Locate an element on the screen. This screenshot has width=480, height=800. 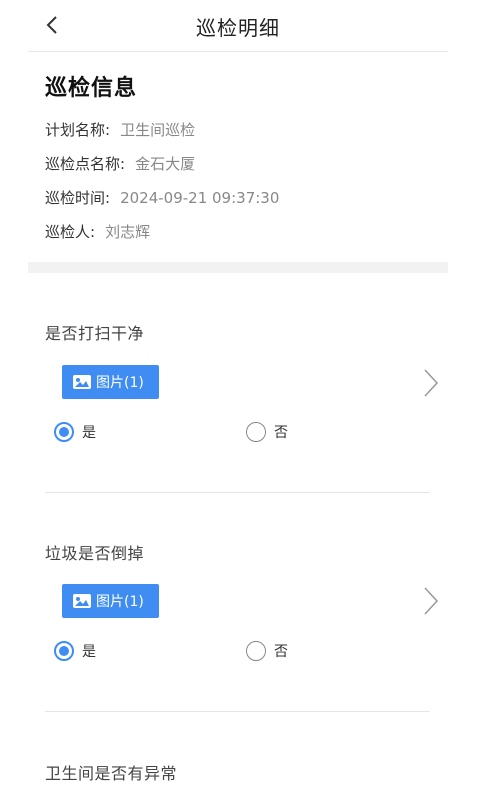
check-item: 卫生间是否有异常 is located at coordinates (237, 775).